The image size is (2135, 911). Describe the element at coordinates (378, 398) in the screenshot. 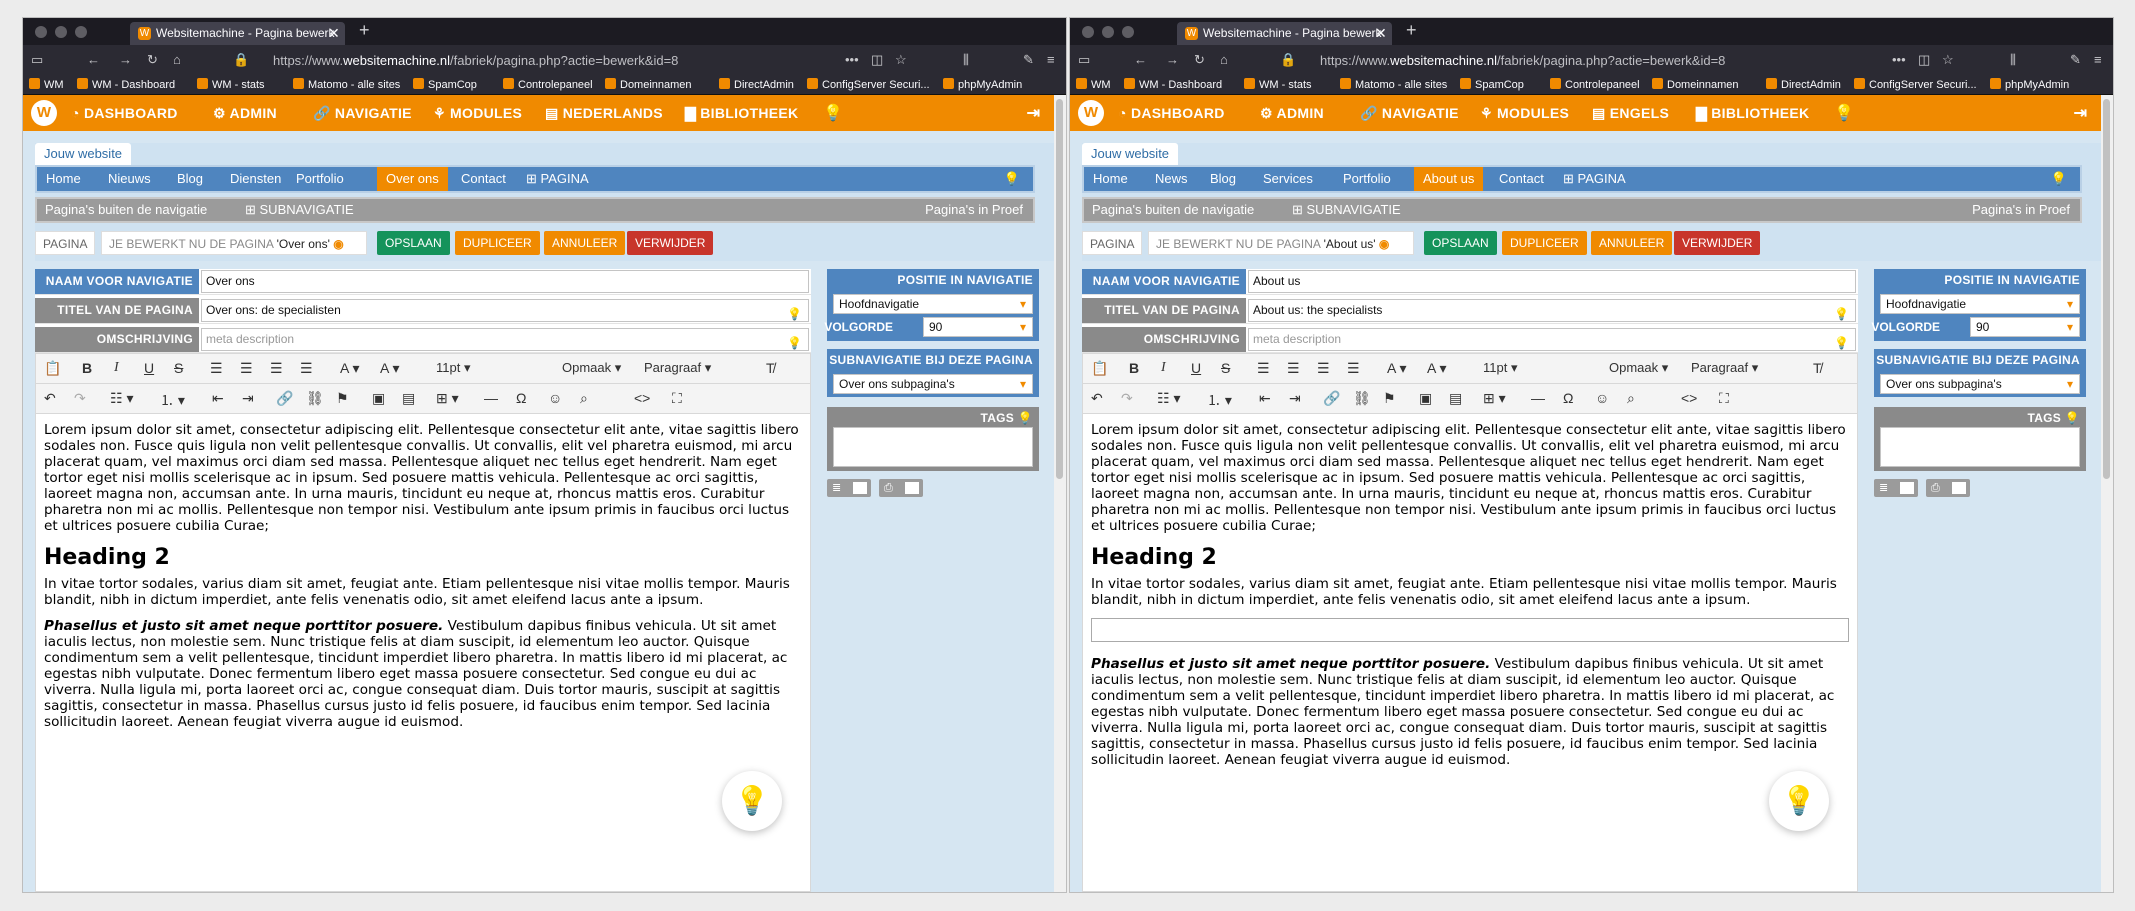

I see `image-icon: ▣` at that location.